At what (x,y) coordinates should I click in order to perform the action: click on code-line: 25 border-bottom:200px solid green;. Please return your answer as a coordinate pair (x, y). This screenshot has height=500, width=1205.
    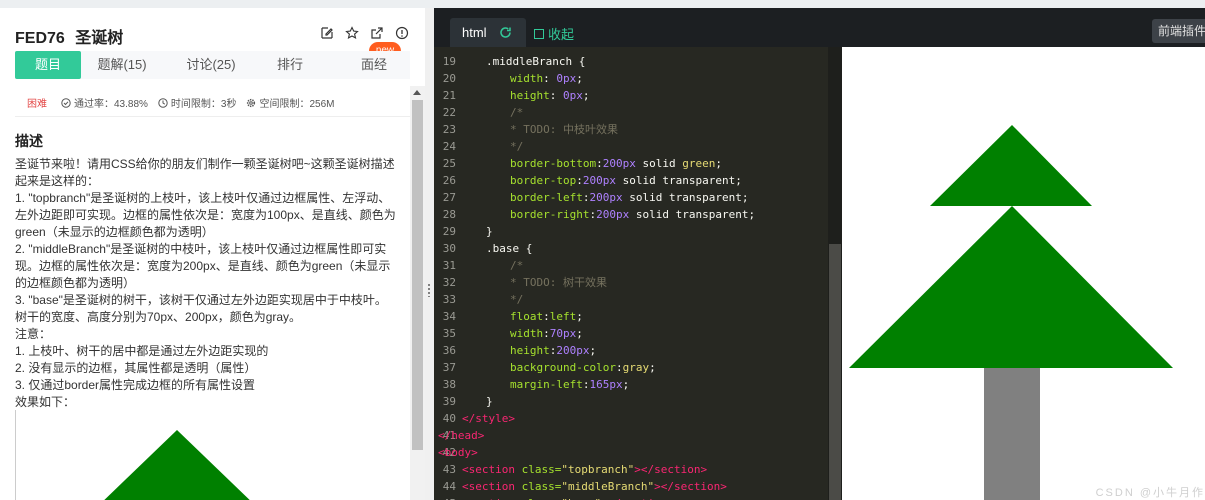
    Looking at the image, I should click on (631, 163).